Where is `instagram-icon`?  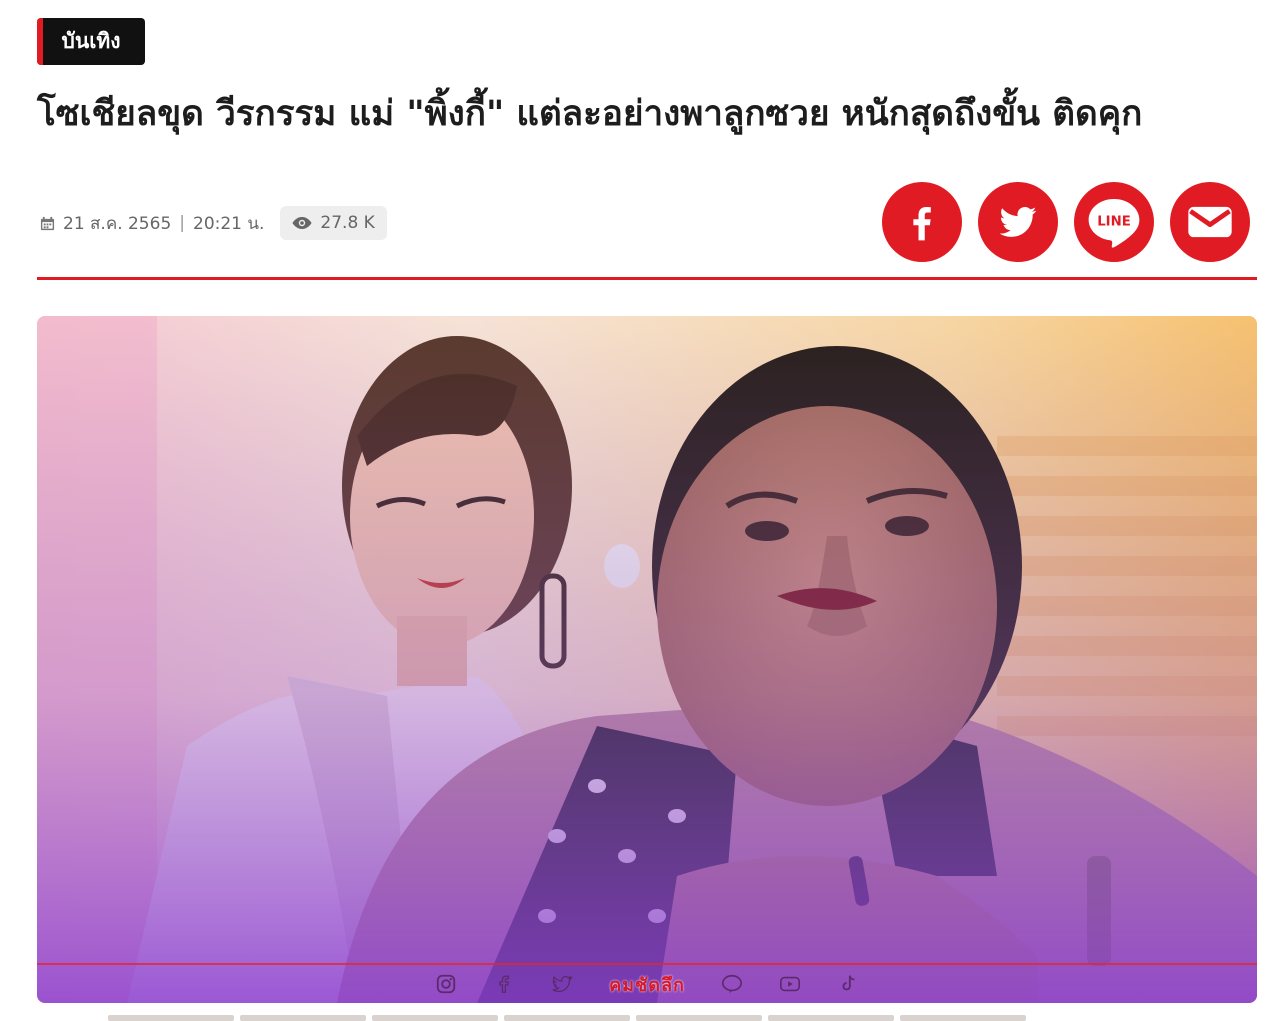 instagram-icon is located at coordinates (446, 984).